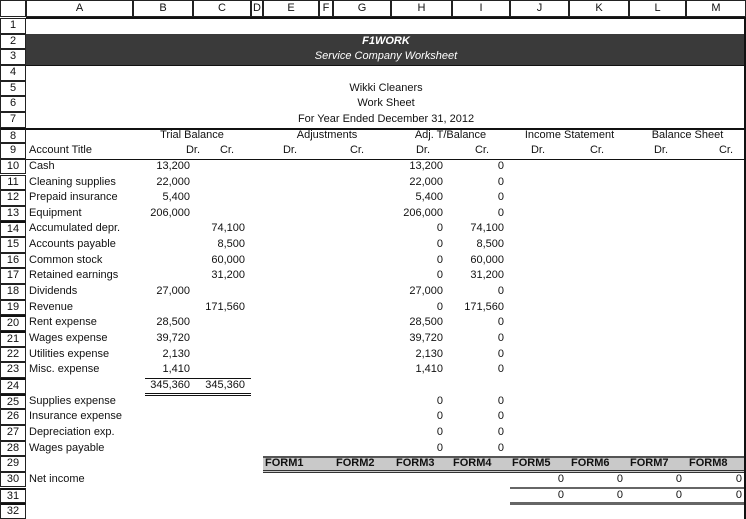 This screenshot has height=519, width=746. What do you see at coordinates (293, 464) in the screenshot?
I see `form-label-1: FORM1` at bounding box center [293, 464].